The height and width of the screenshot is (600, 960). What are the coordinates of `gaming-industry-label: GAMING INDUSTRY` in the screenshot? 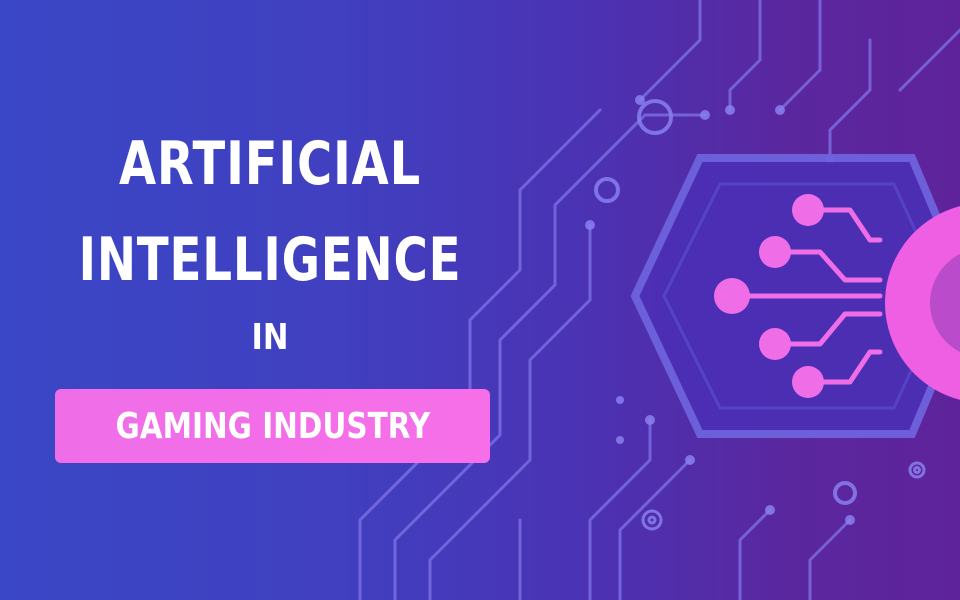 It's located at (272, 426).